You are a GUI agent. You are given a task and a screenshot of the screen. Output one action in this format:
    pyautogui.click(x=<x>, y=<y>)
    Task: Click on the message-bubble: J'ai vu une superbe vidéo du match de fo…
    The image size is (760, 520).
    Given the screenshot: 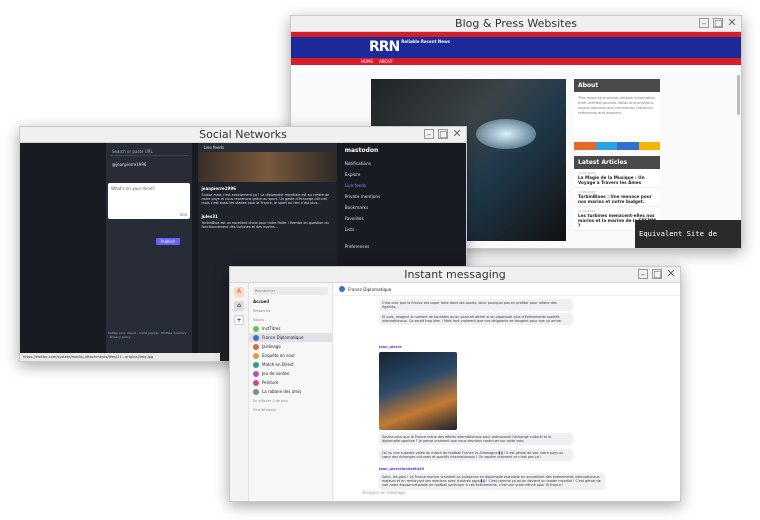 What is the action you would take?
    pyautogui.click(x=476, y=455)
    